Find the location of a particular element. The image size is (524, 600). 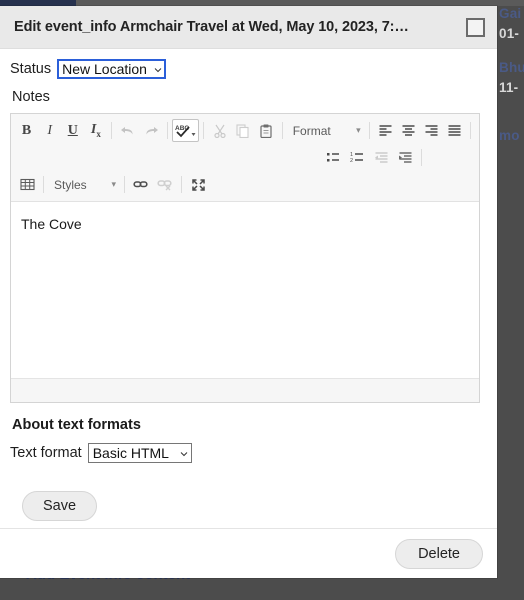

background-link-1: Gai is located at coordinates (510, 14).